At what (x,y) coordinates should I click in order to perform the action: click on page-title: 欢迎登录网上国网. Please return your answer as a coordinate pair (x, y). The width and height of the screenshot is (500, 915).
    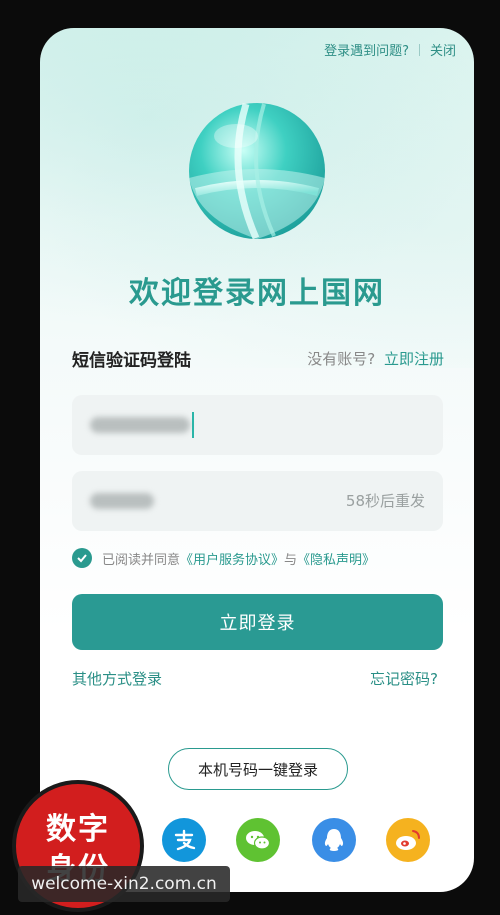
    Looking at the image, I should click on (257, 293).